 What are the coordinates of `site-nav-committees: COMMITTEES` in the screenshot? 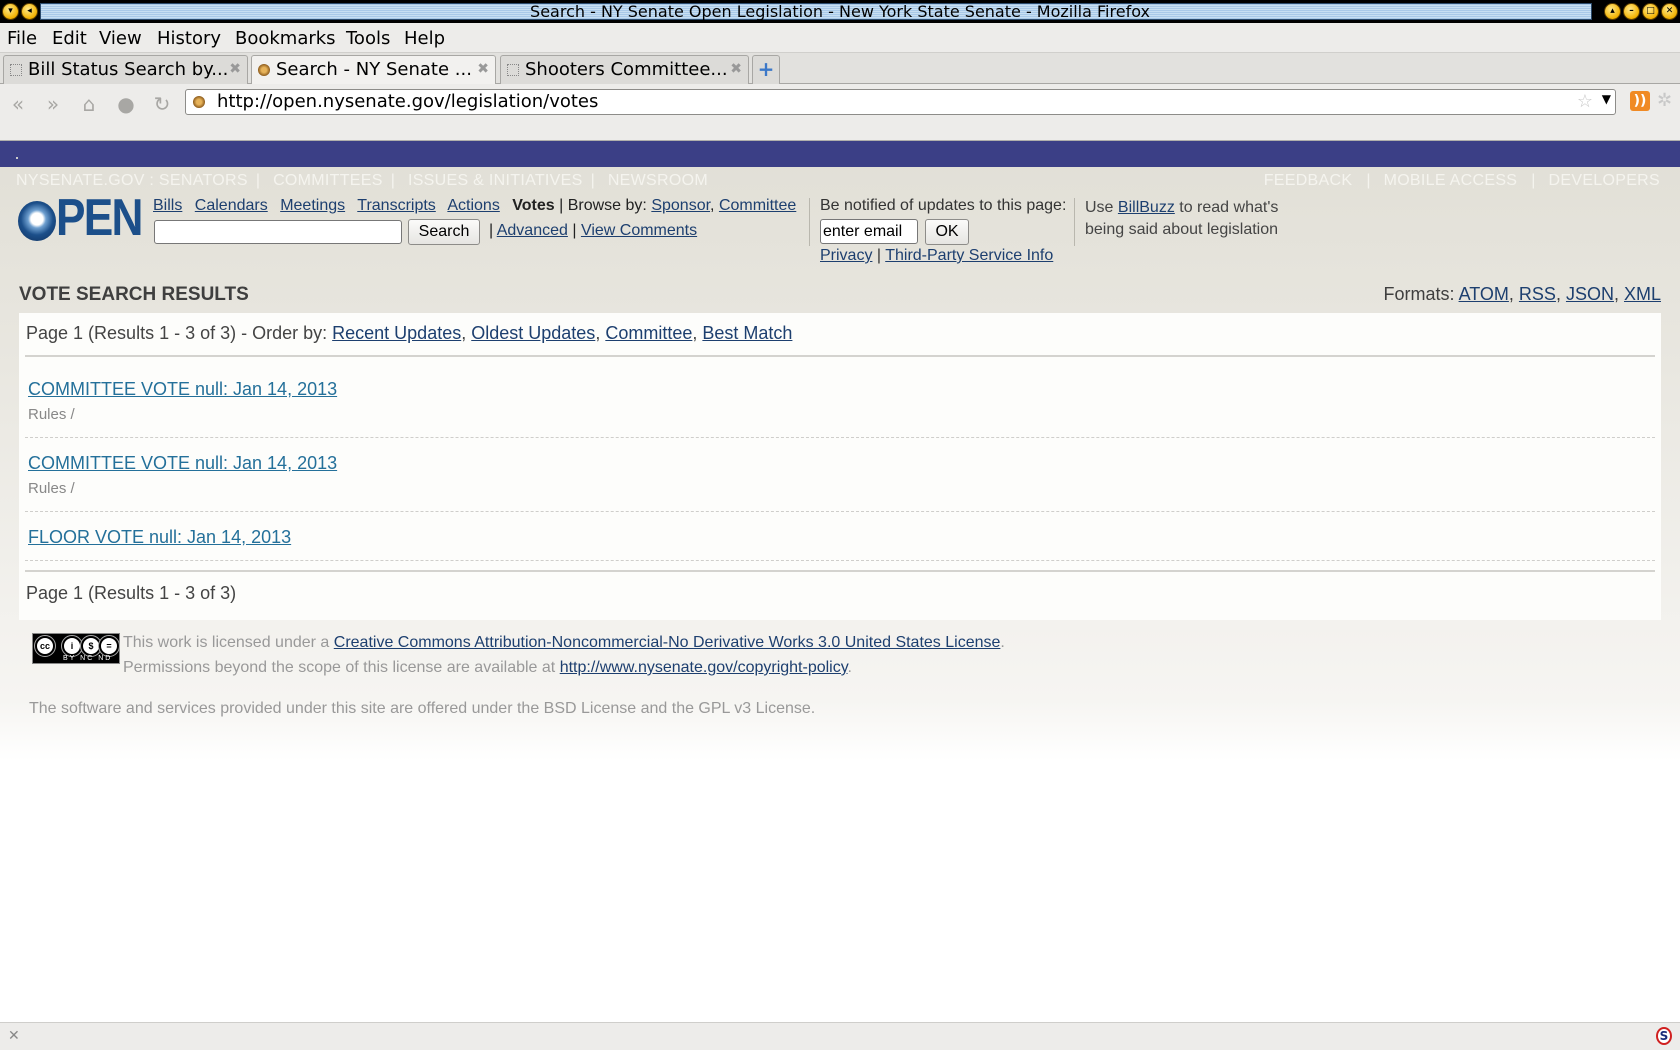 It's located at (328, 180).